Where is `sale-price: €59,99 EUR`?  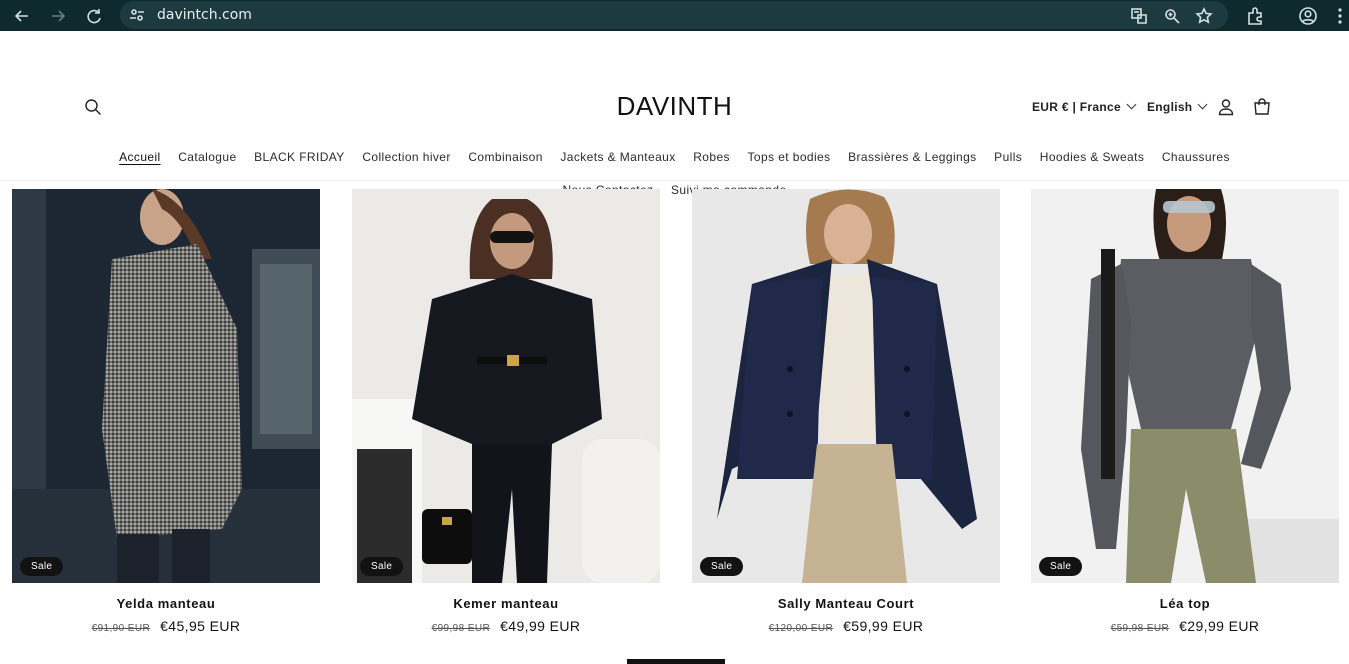
sale-price: €59,99 EUR is located at coordinates (883, 626).